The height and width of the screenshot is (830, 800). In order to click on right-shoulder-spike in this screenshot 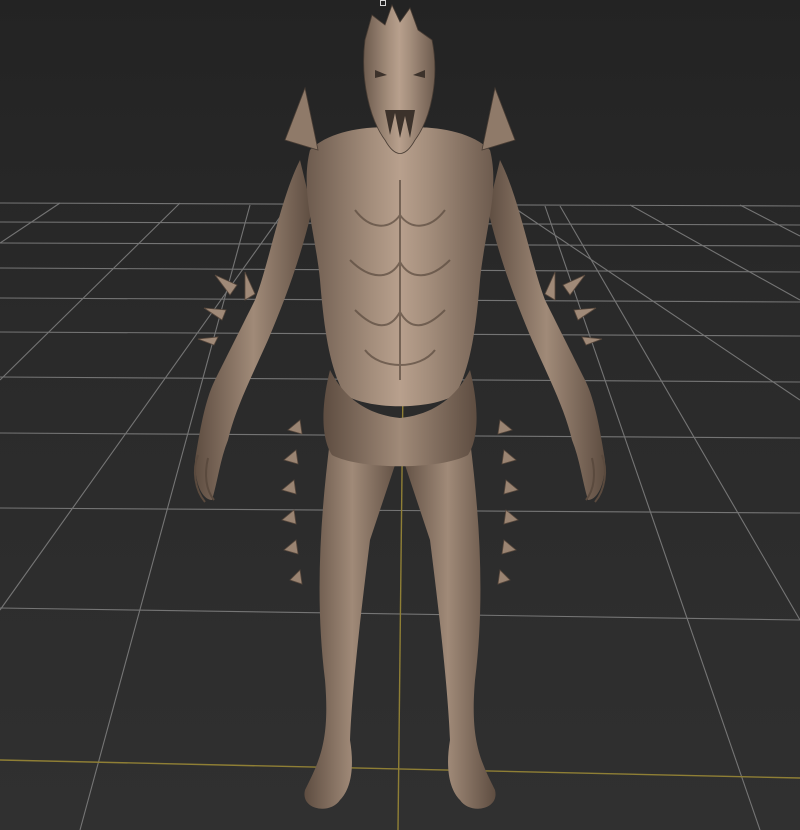, I will do `click(498, 118)`.